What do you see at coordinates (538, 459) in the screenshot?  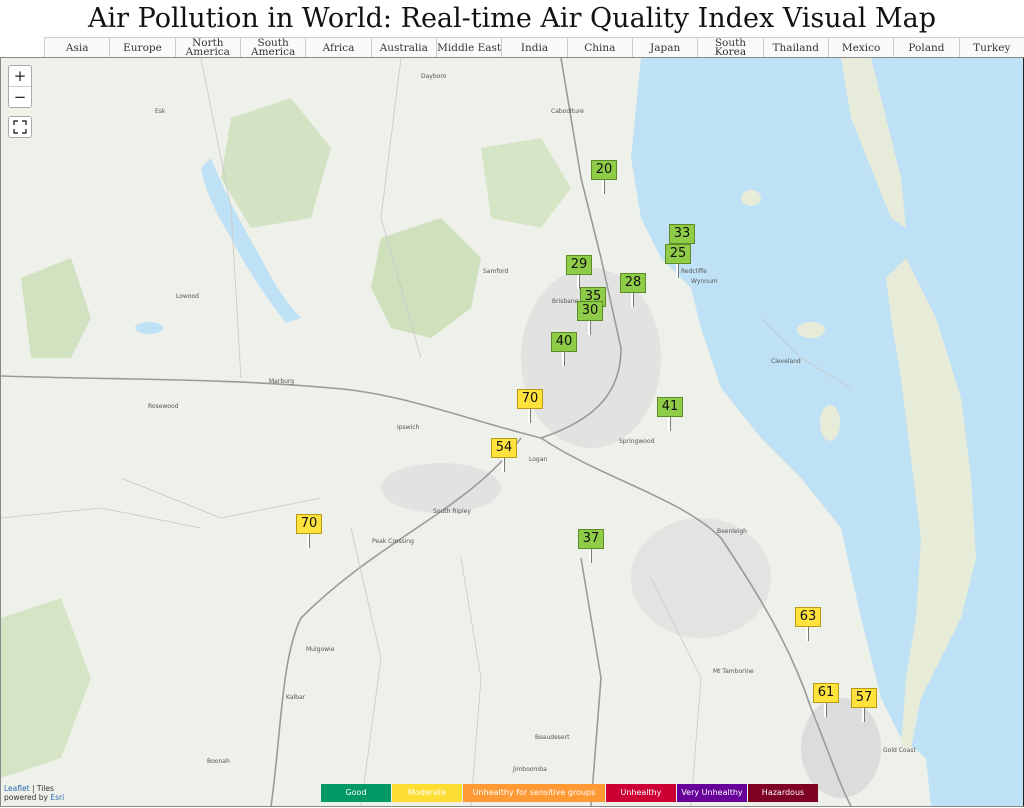 I see `place-label: Logan` at bounding box center [538, 459].